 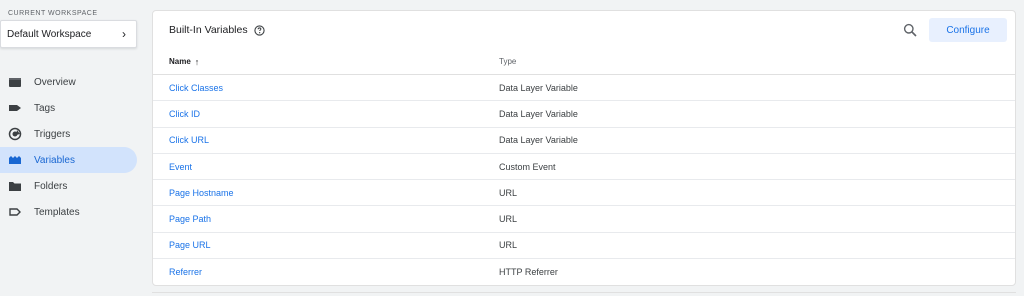 I want to click on variable-name-link: Referrer, so click(x=185, y=272).